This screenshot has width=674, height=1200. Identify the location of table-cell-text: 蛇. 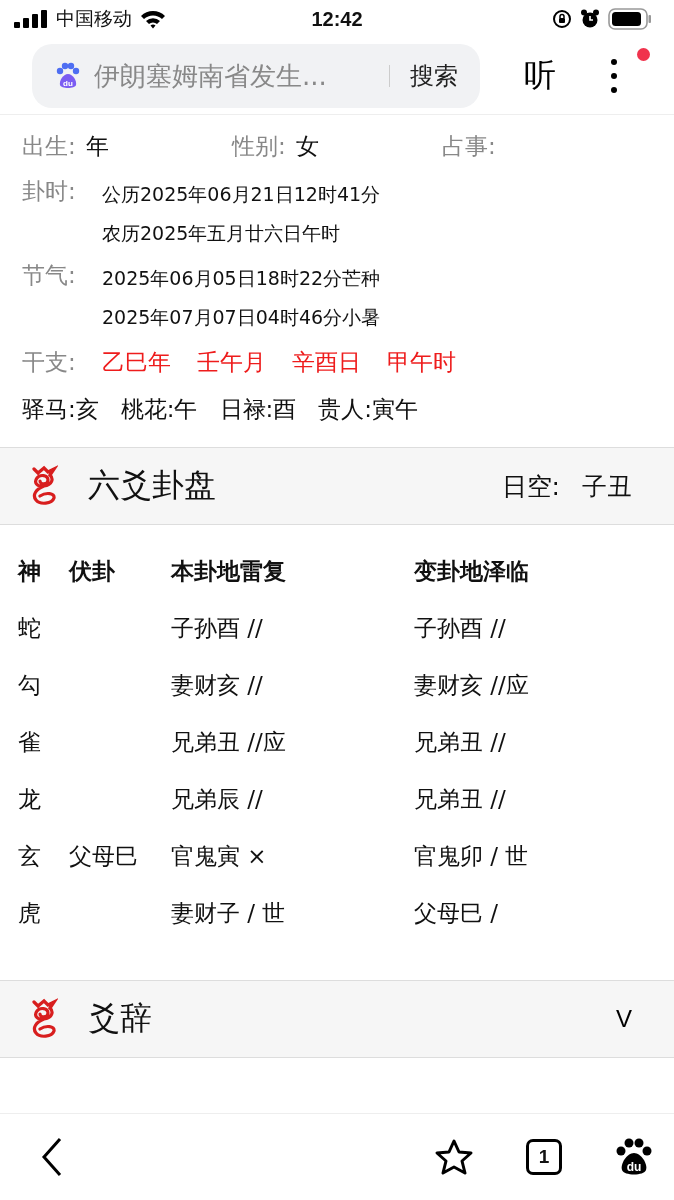
(30, 628).